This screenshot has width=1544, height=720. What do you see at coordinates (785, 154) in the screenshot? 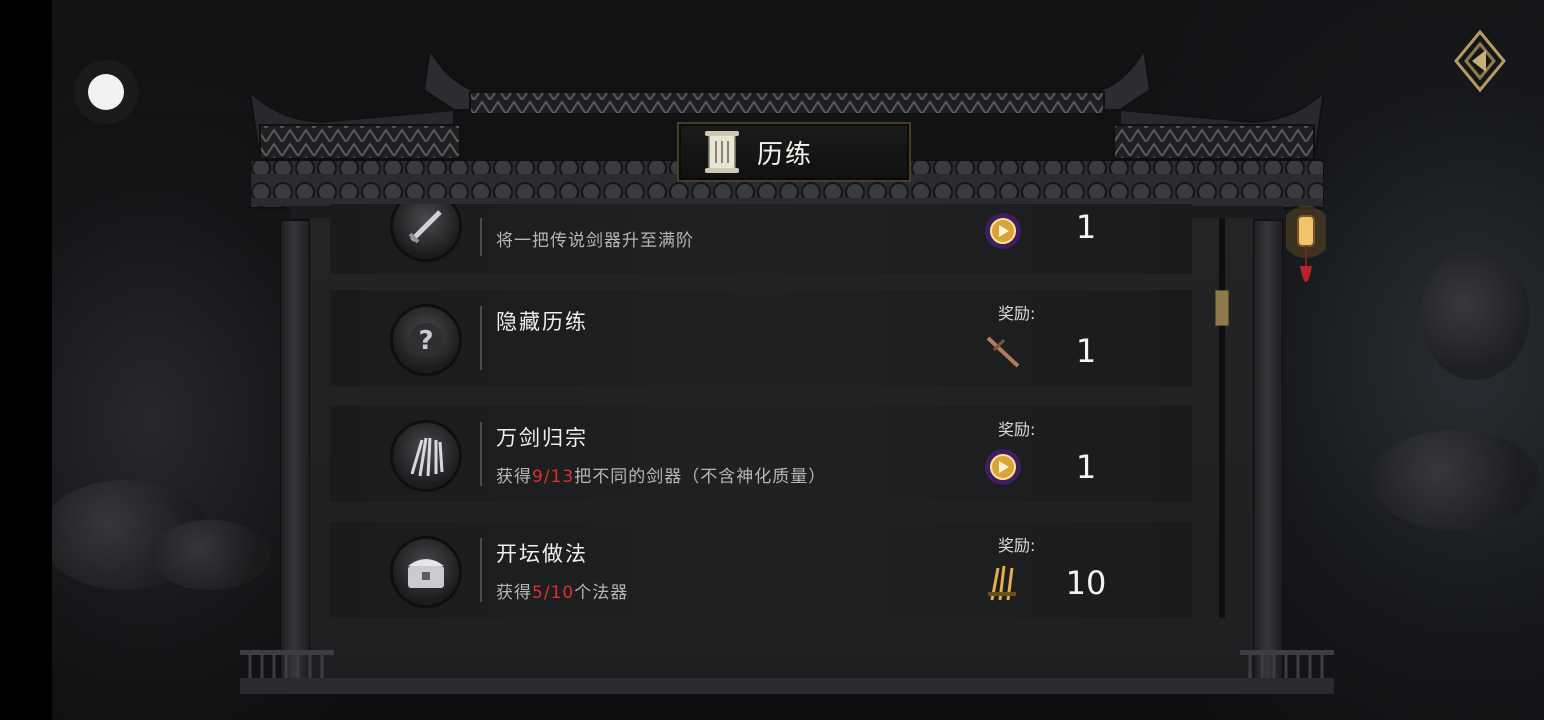
I see `page-title: 历练` at bounding box center [785, 154].